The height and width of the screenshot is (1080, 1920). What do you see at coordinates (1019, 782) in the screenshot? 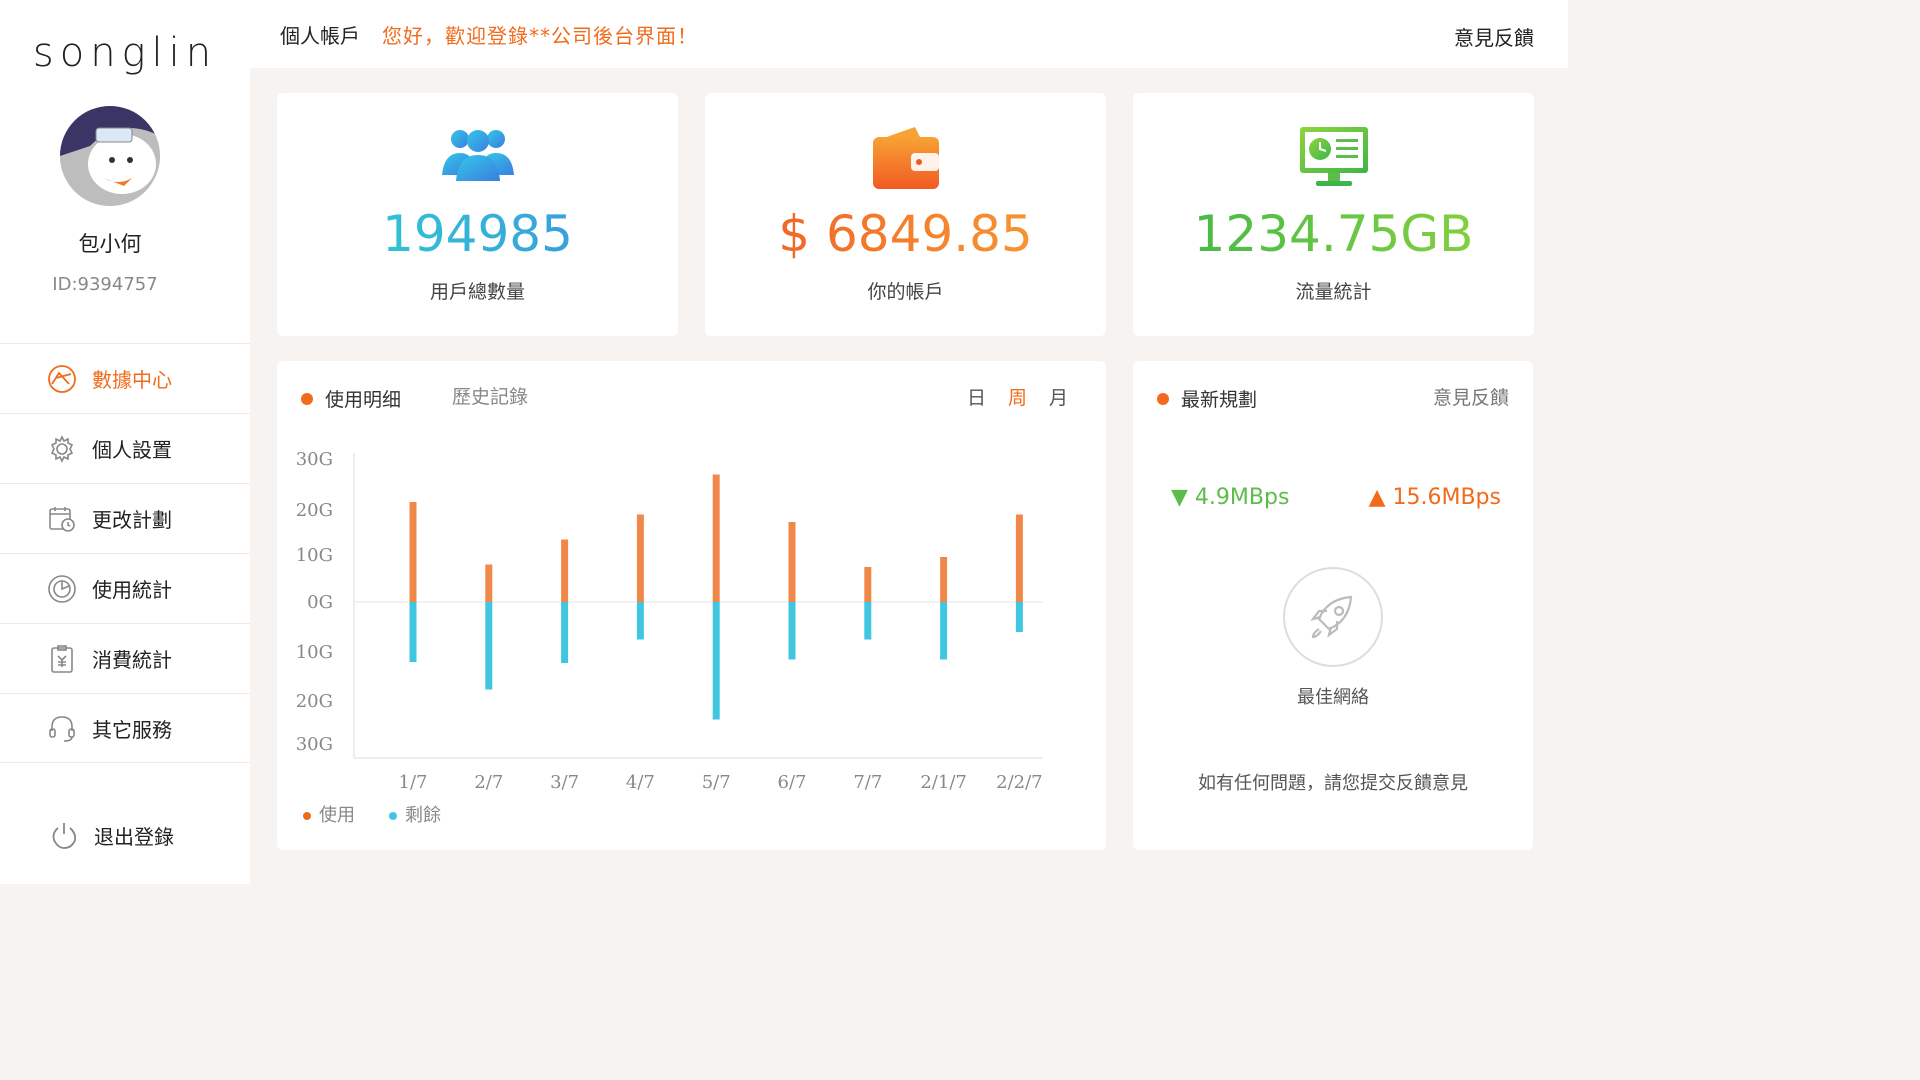
I see `x-tick-label: 2/2/7` at bounding box center [1019, 782].